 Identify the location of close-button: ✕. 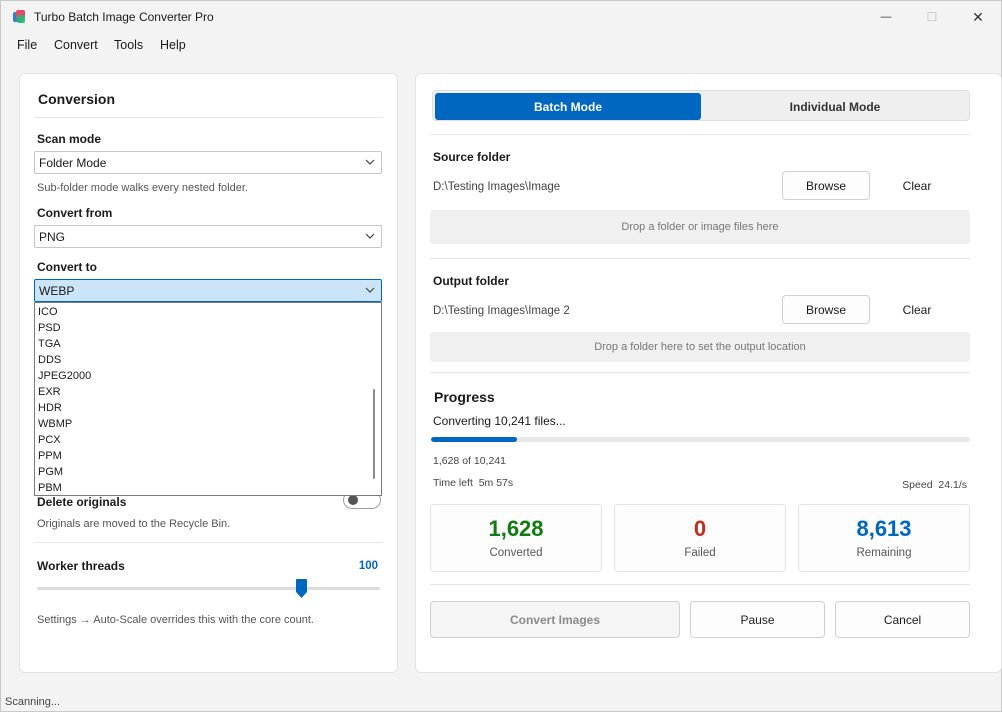
(978, 17).